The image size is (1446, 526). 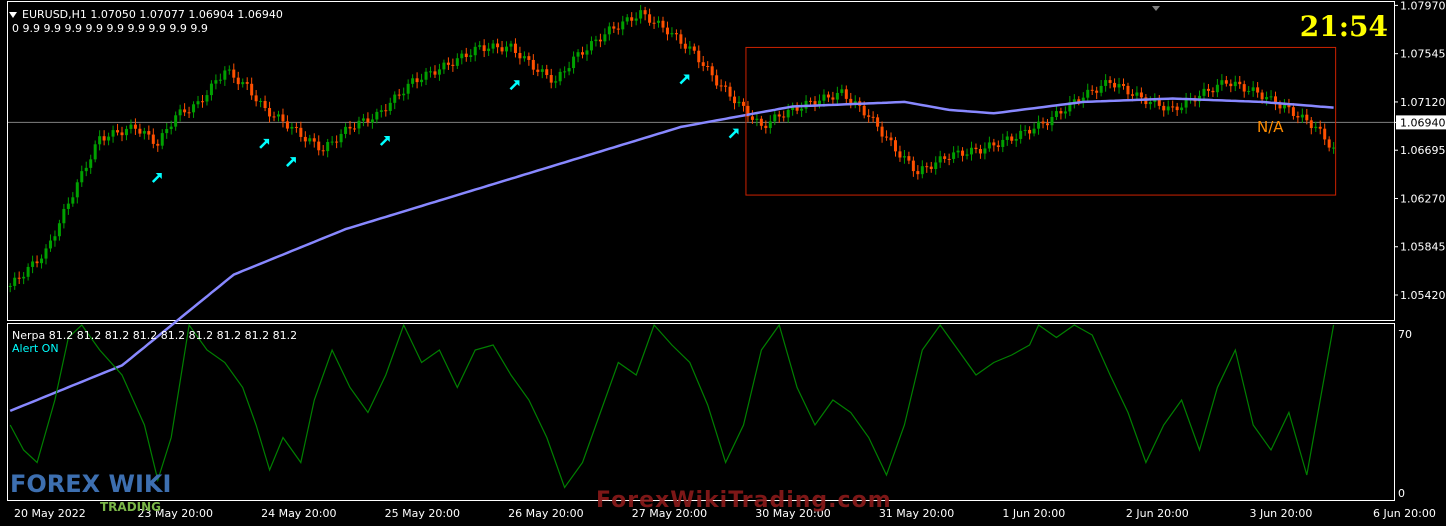 I want to click on time-label: 20 May 2022, so click(x=50, y=513).